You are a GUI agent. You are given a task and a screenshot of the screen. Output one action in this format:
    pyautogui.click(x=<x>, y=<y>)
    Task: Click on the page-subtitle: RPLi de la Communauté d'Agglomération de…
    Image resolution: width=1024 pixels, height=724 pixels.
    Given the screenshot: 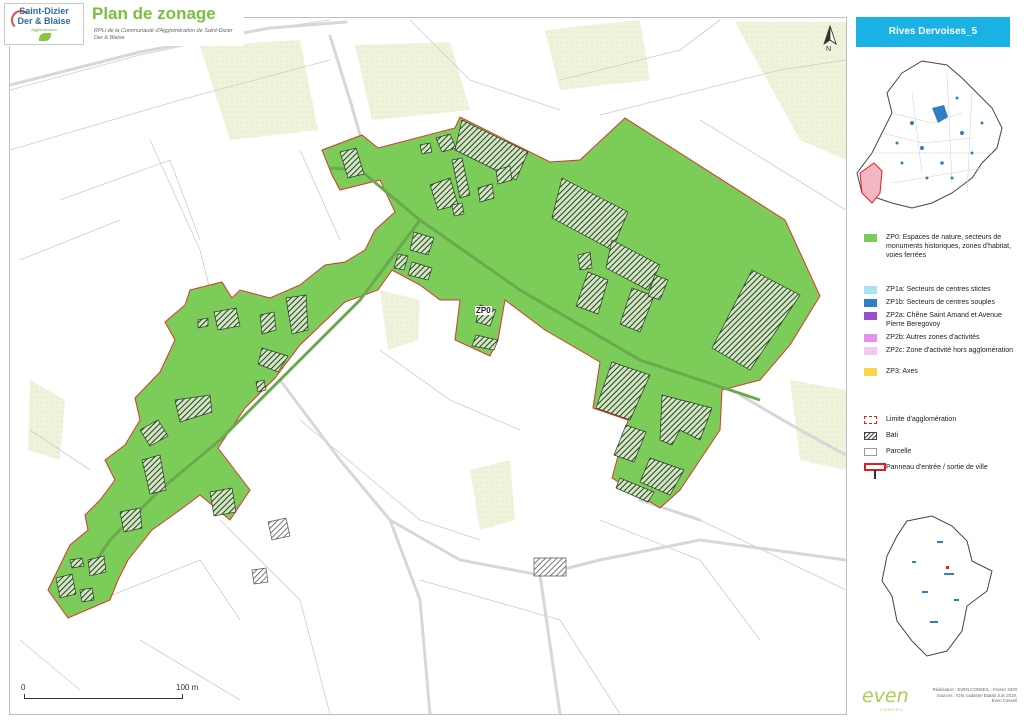 What is the action you would take?
    pyautogui.click(x=163, y=34)
    